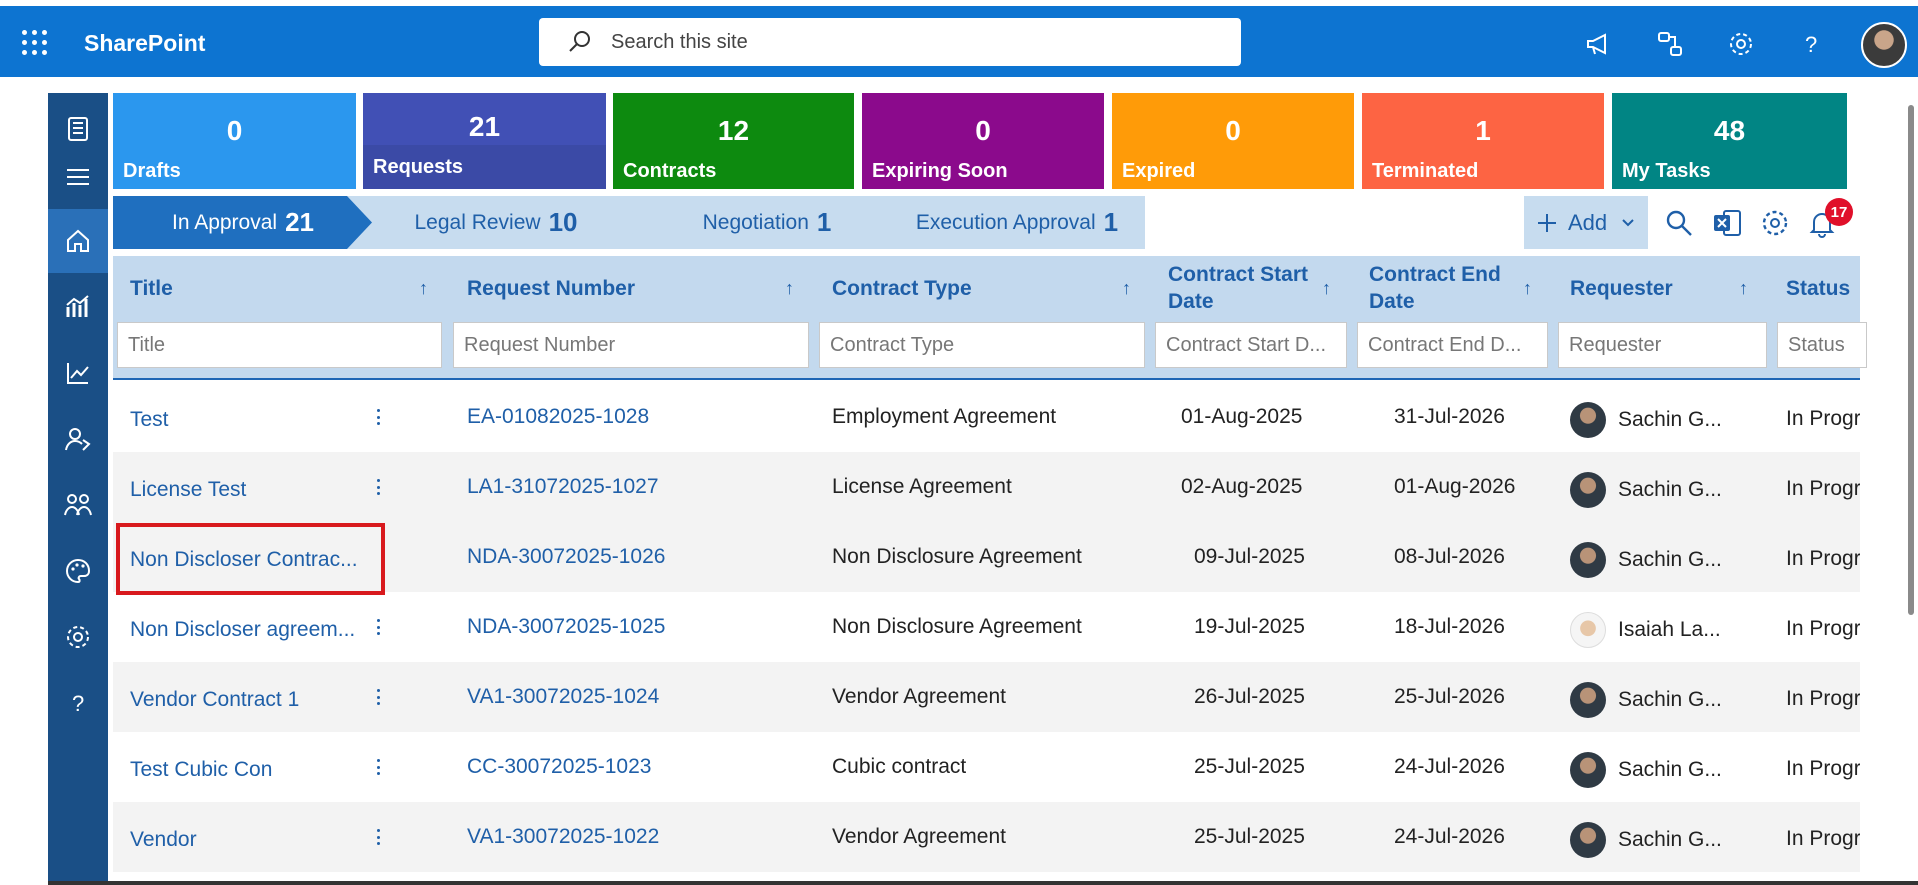 Image resolution: width=1918 pixels, height=885 pixels. Describe the element at coordinates (78, 373) in the screenshot. I see `analytics-icon` at that location.